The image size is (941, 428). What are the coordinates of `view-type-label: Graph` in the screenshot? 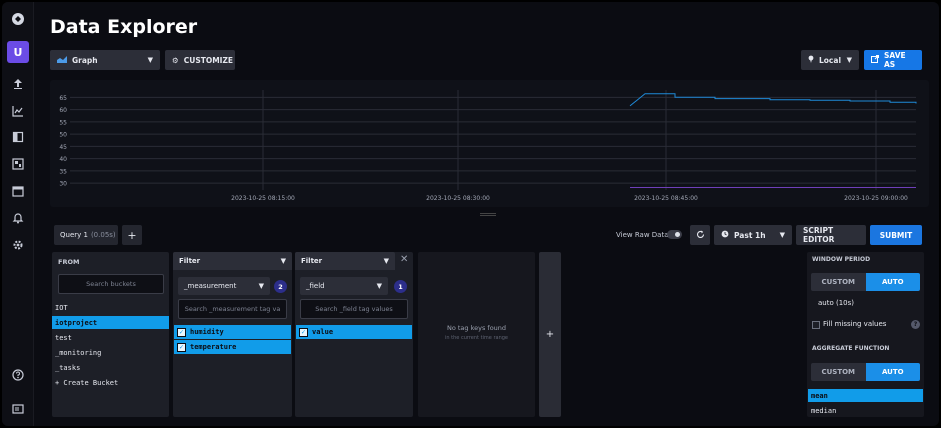 It's located at (85, 60).